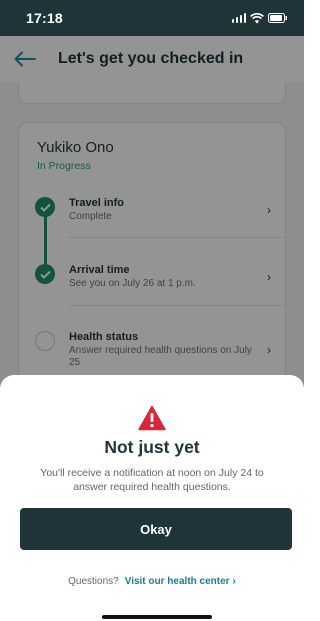 The height and width of the screenshot is (621, 320). What do you see at coordinates (156, 529) in the screenshot?
I see `okay-button: Okay` at bounding box center [156, 529].